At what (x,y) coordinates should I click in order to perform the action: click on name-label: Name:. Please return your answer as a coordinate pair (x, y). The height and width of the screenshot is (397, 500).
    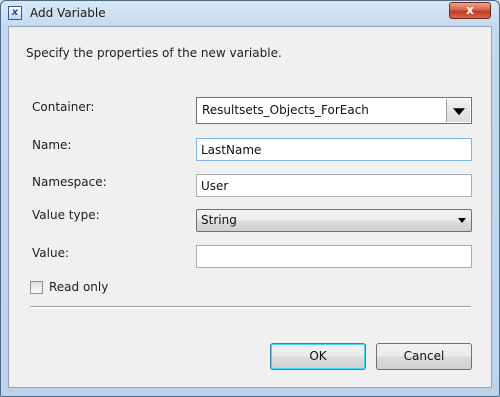
    Looking at the image, I should click on (52, 145).